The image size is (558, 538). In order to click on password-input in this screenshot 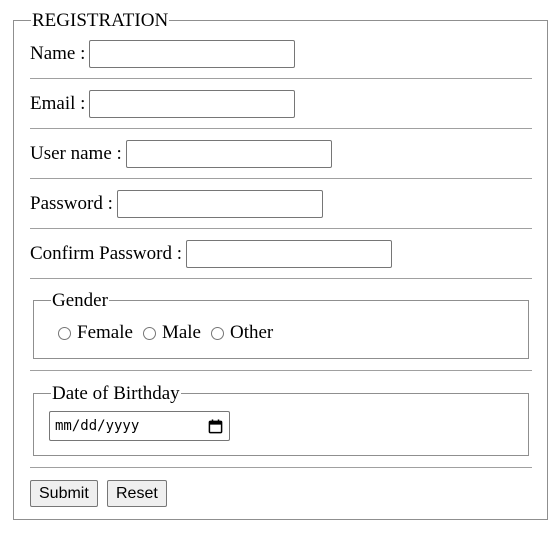, I will do `click(219, 204)`.